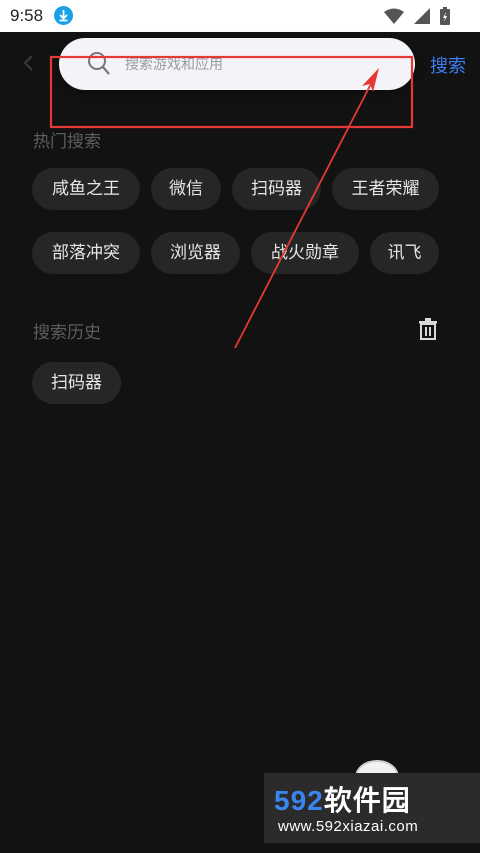 The height and width of the screenshot is (853, 480). I want to click on watermark-logo: 592软件园, so click(342, 799).